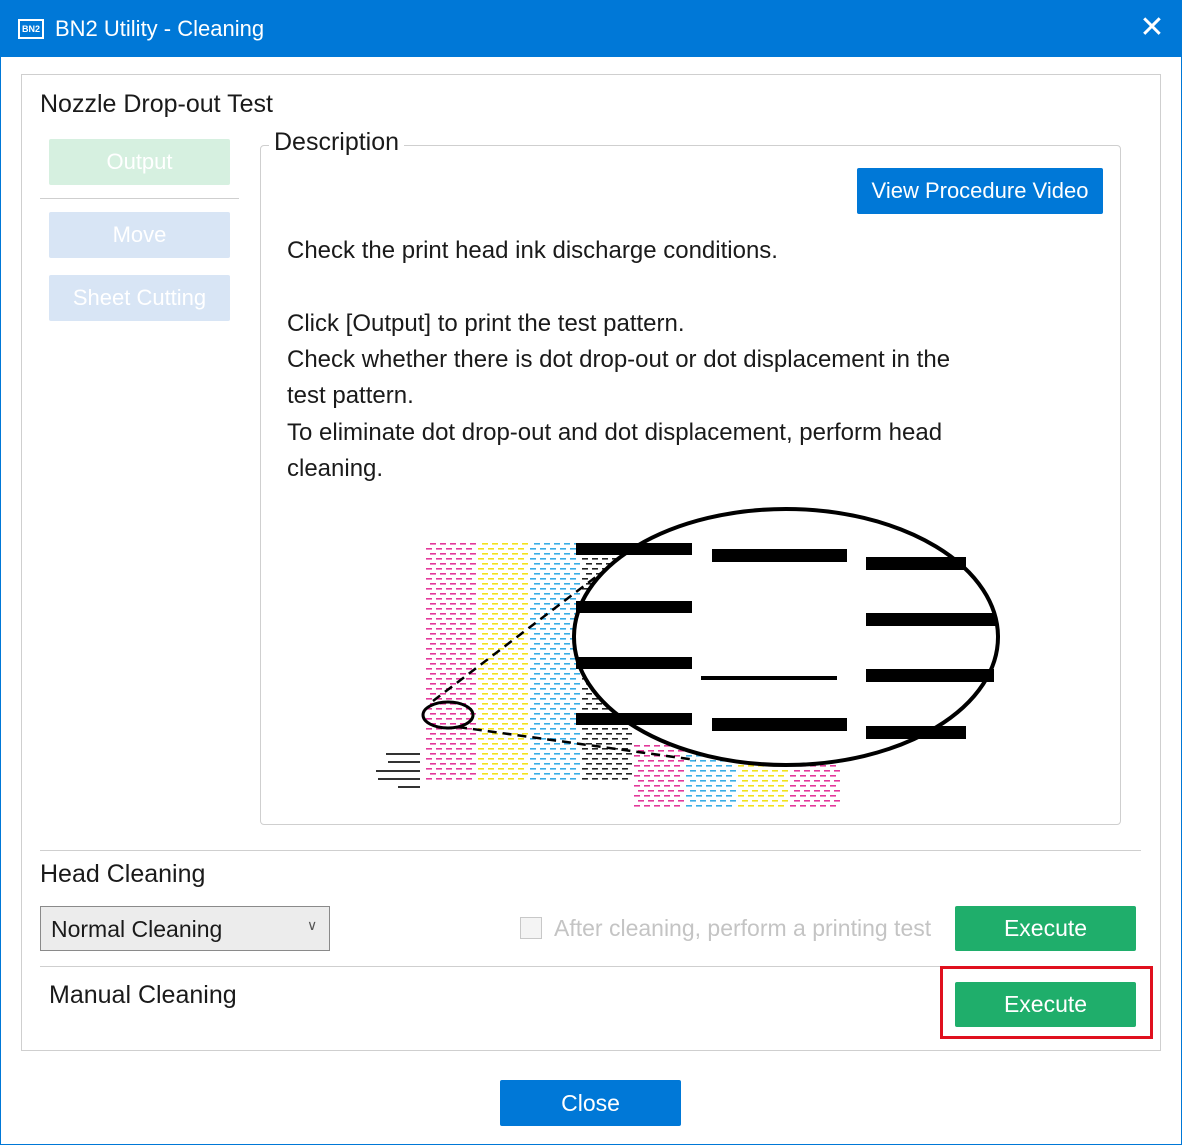  What do you see at coordinates (980, 191) in the screenshot?
I see `view-procedure-video-button: View Procedure Video` at bounding box center [980, 191].